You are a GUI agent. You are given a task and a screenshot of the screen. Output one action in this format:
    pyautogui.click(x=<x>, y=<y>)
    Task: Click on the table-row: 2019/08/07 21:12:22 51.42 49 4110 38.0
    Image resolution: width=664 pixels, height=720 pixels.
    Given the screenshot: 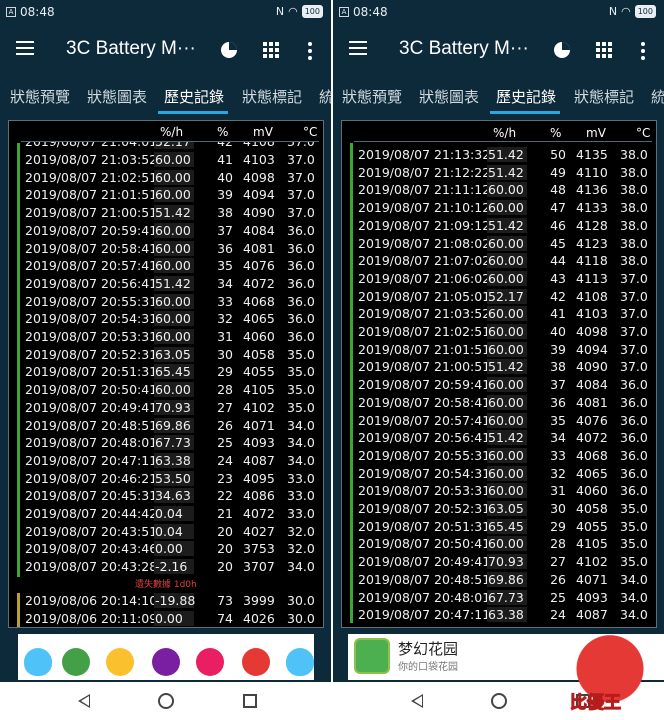 What is the action you would take?
    pyautogui.click(x=499, y=173)
    